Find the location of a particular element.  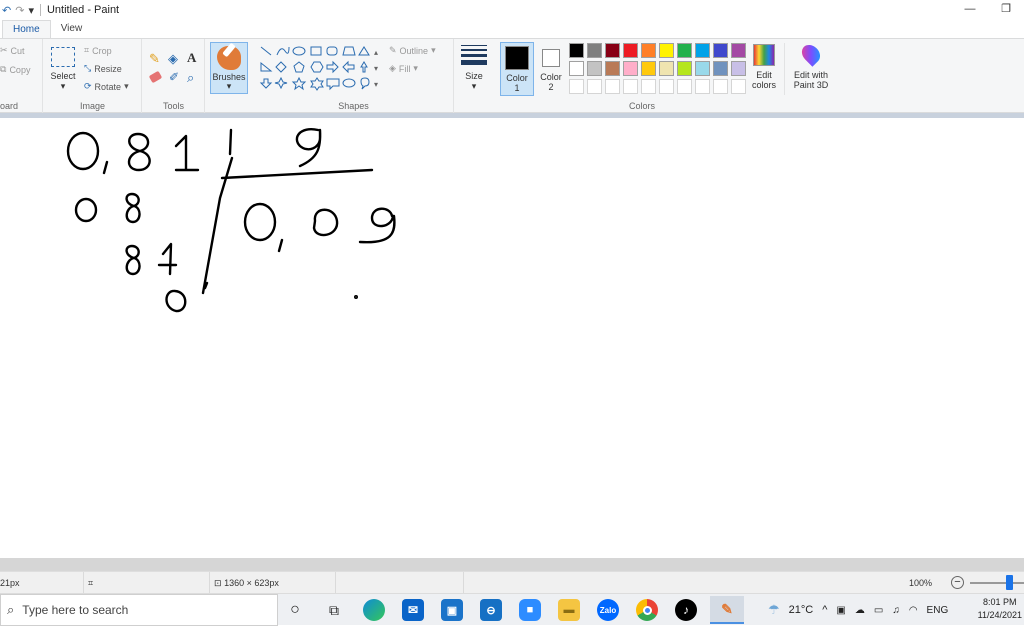

weather-icon: ☂ is located at coordinates (774, 610).